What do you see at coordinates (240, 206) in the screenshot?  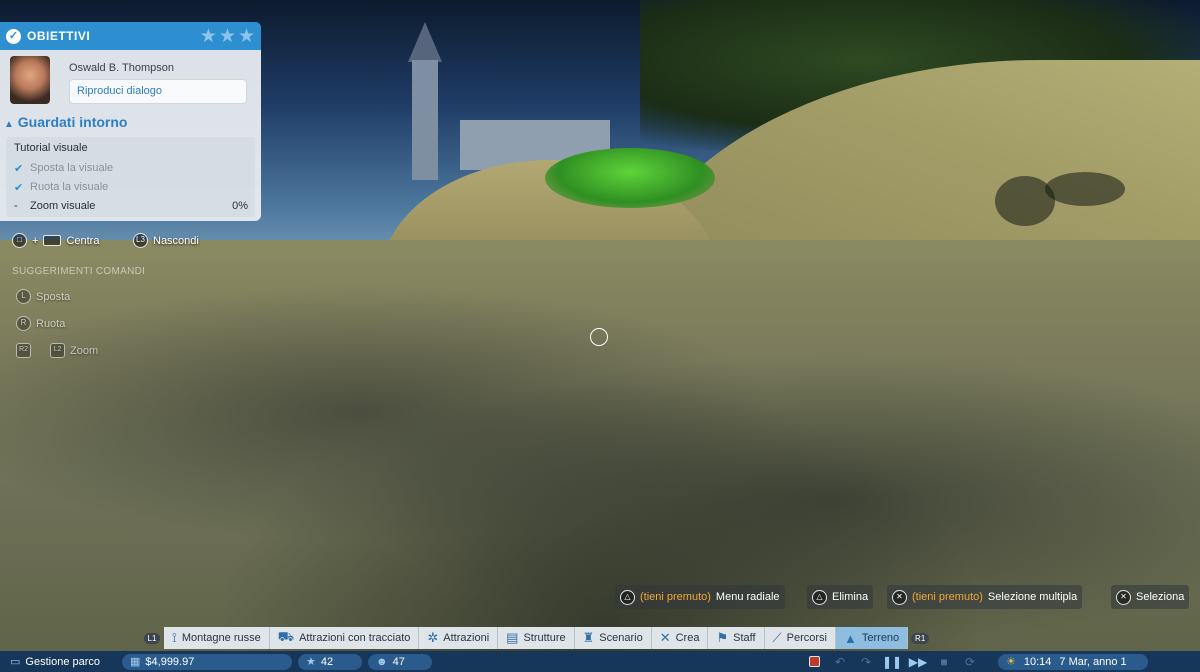 I see `task-progress: 0%` at bounding box center [240, 206].